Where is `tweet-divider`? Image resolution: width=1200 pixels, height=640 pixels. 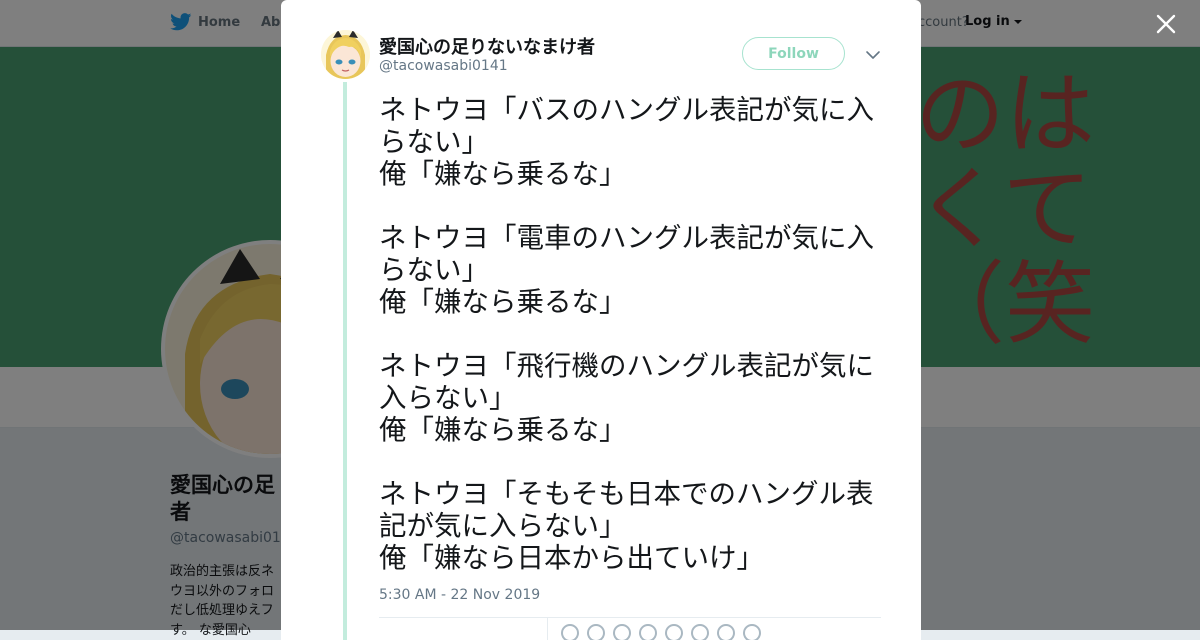 tweet-divider is located at coordinates (630, 617).